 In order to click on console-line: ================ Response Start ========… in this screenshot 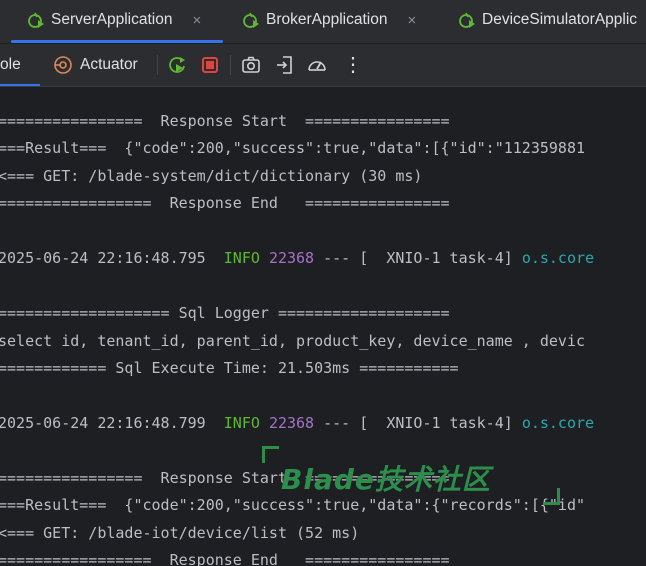, I will do `click(225, 121)`.